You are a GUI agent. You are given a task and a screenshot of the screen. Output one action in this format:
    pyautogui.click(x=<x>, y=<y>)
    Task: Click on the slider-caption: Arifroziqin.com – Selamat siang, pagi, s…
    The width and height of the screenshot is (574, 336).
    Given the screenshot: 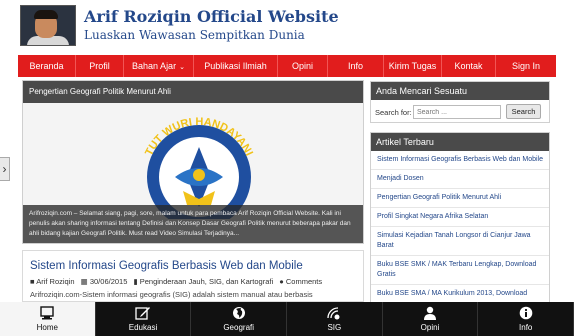 What is the action you would take?
    pyautogui.click(x=193, y=224)
    